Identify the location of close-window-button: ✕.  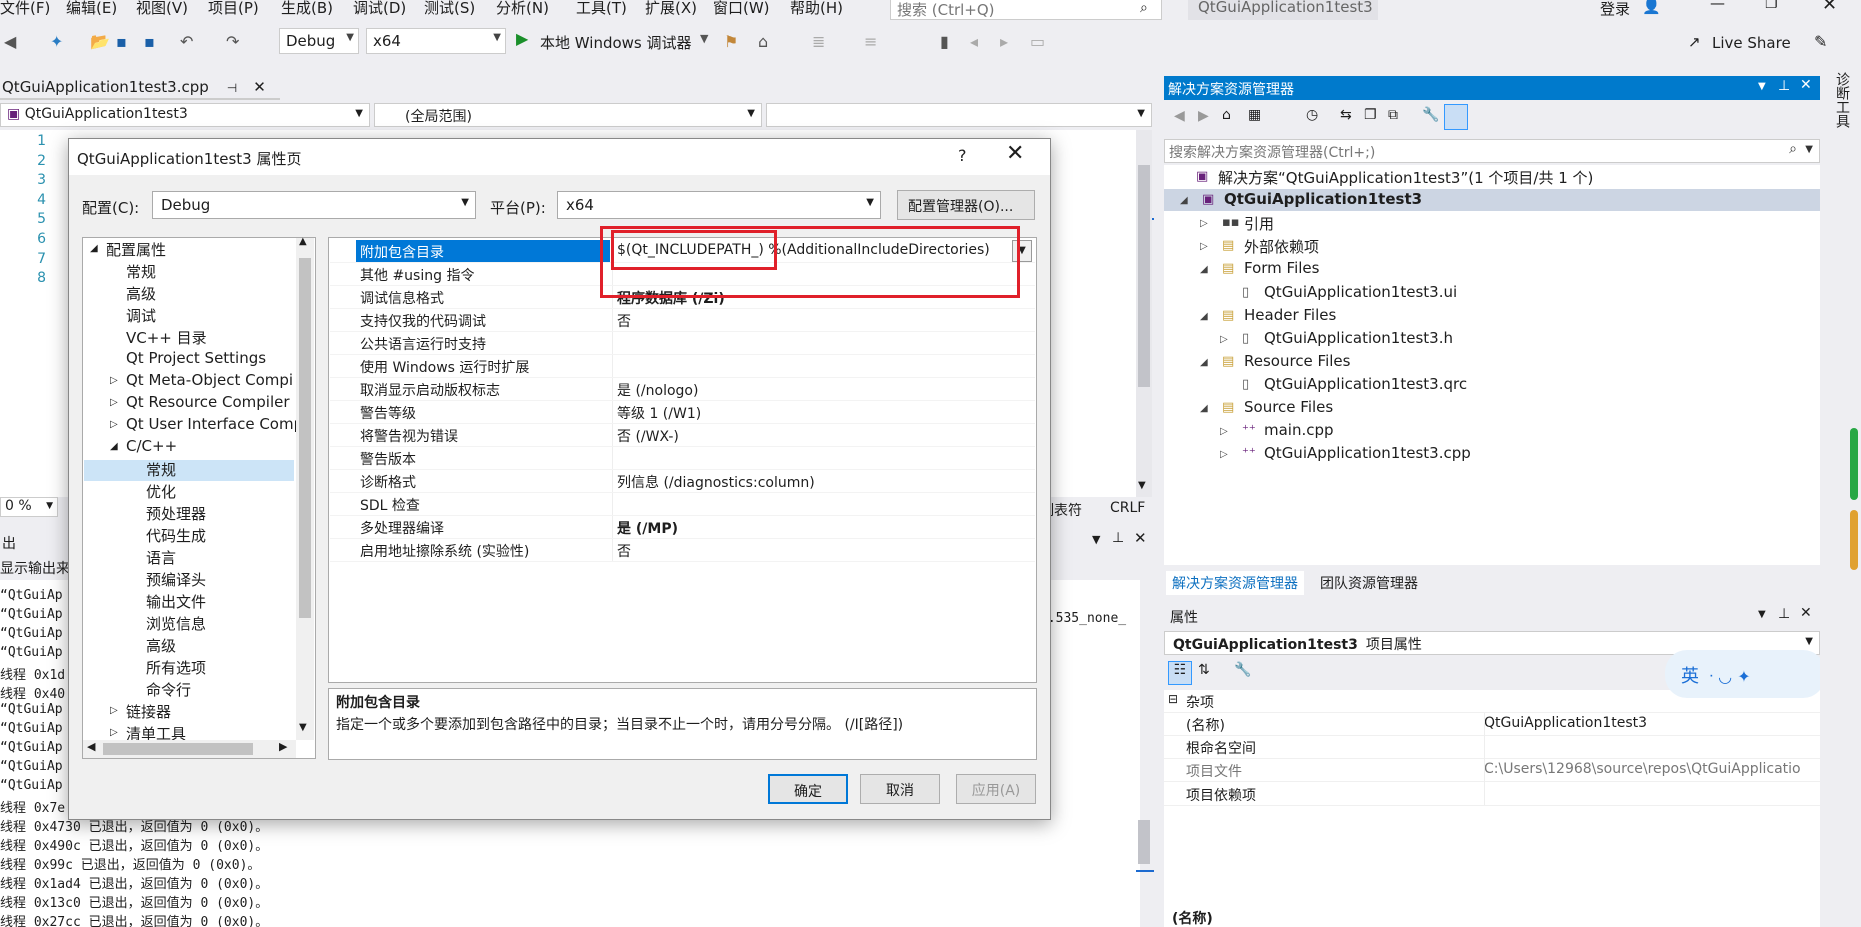
(1829, 7).